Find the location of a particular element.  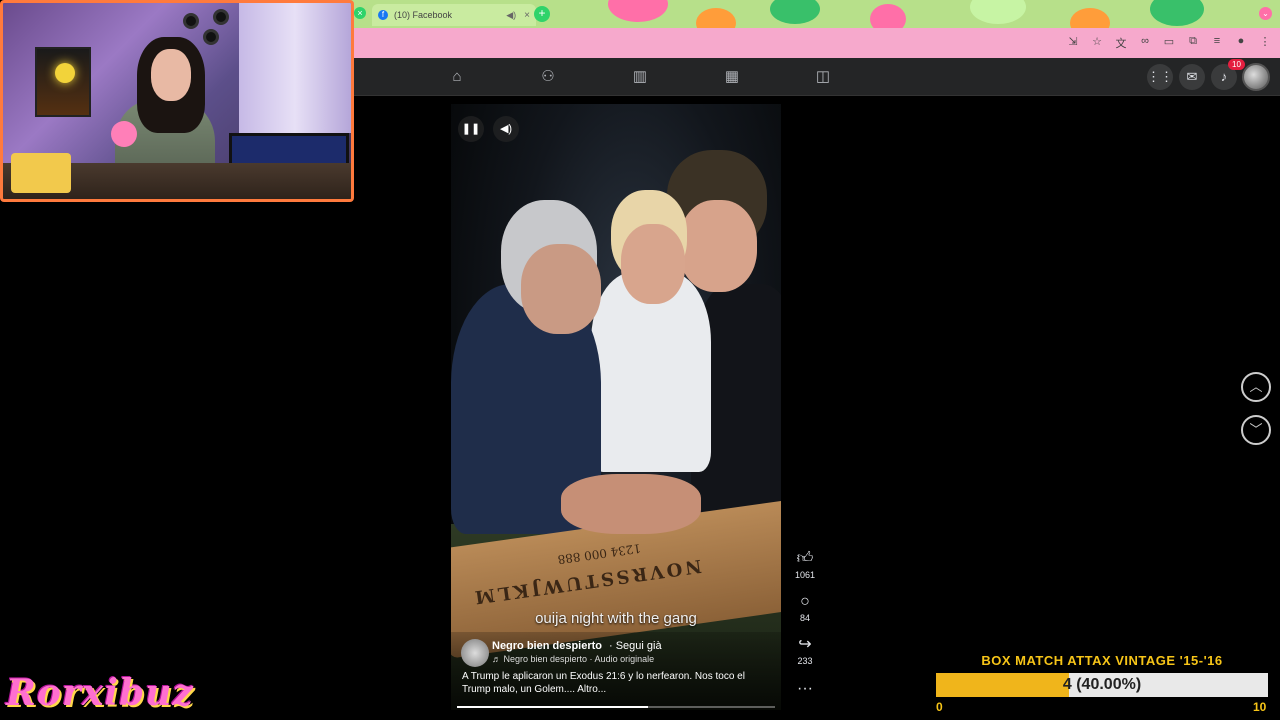

media-control-icon: ≡ is located at coordinates (1217, 43).